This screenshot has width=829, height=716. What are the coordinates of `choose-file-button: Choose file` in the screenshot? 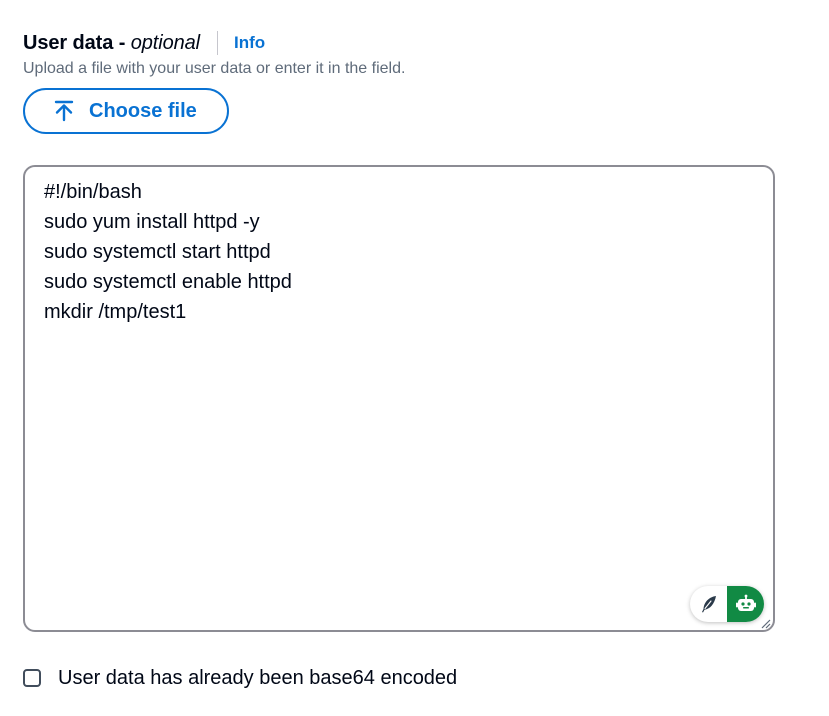 It's located at (126, 111).